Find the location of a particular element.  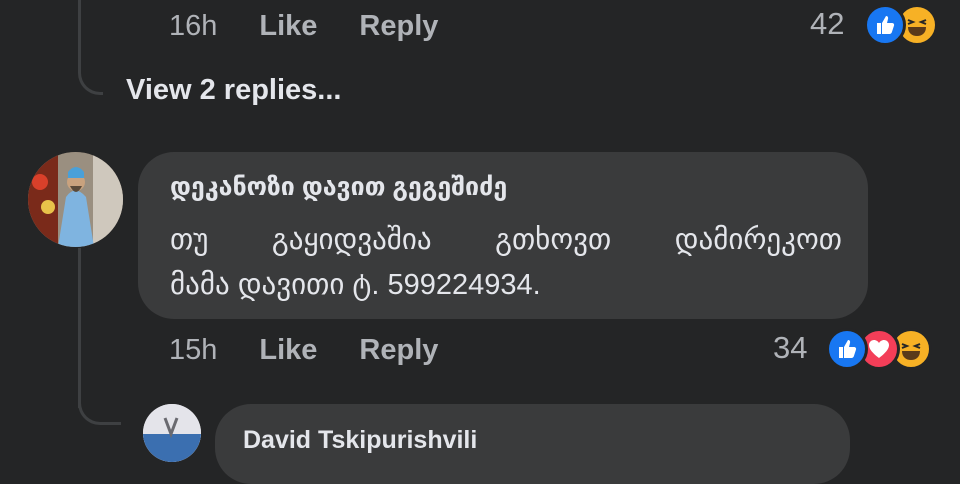

comment-word: გაყიდვაშია is located at coordinates (351, 240).